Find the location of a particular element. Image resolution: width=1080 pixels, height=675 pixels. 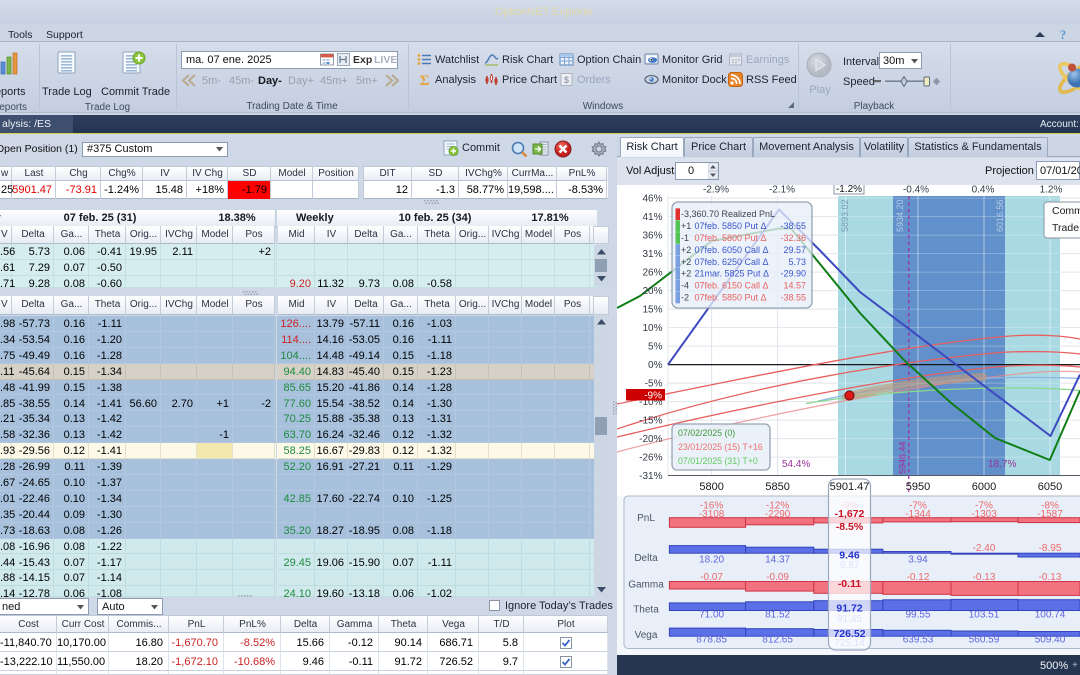

svg-text: 10% is located at coordinates (652, 328).